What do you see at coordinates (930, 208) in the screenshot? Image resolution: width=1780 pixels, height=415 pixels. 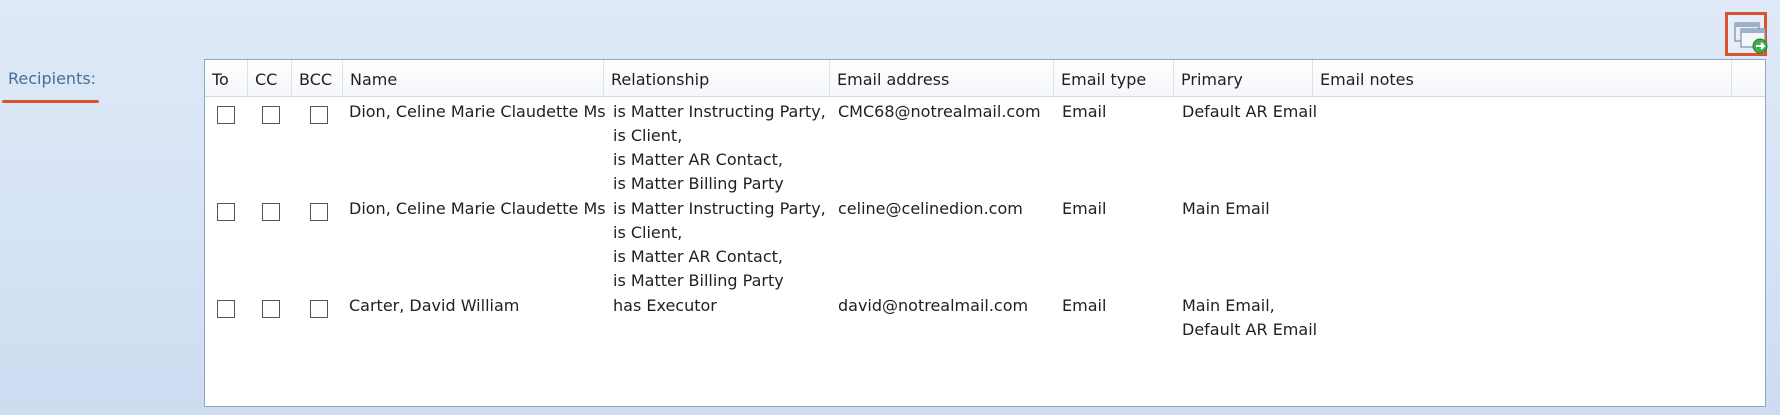 I see `email-address: celine@celinedion.com` at bounding box center [930, 208].